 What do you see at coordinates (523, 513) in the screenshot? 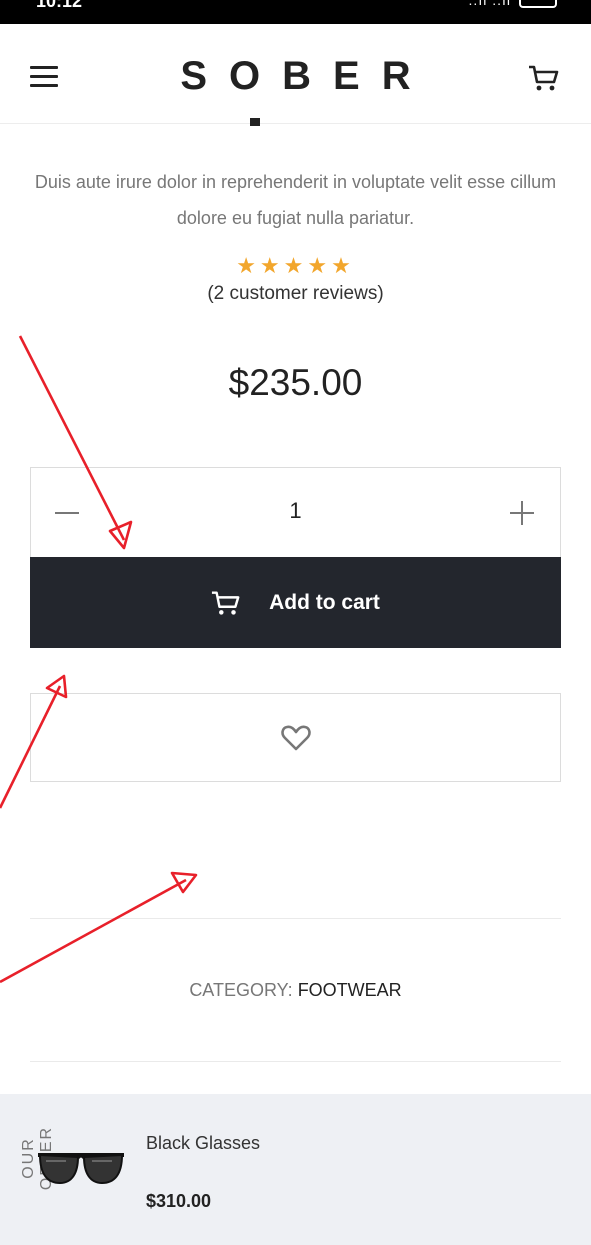
I see `plus-icon` at bounding box center [523, 513].